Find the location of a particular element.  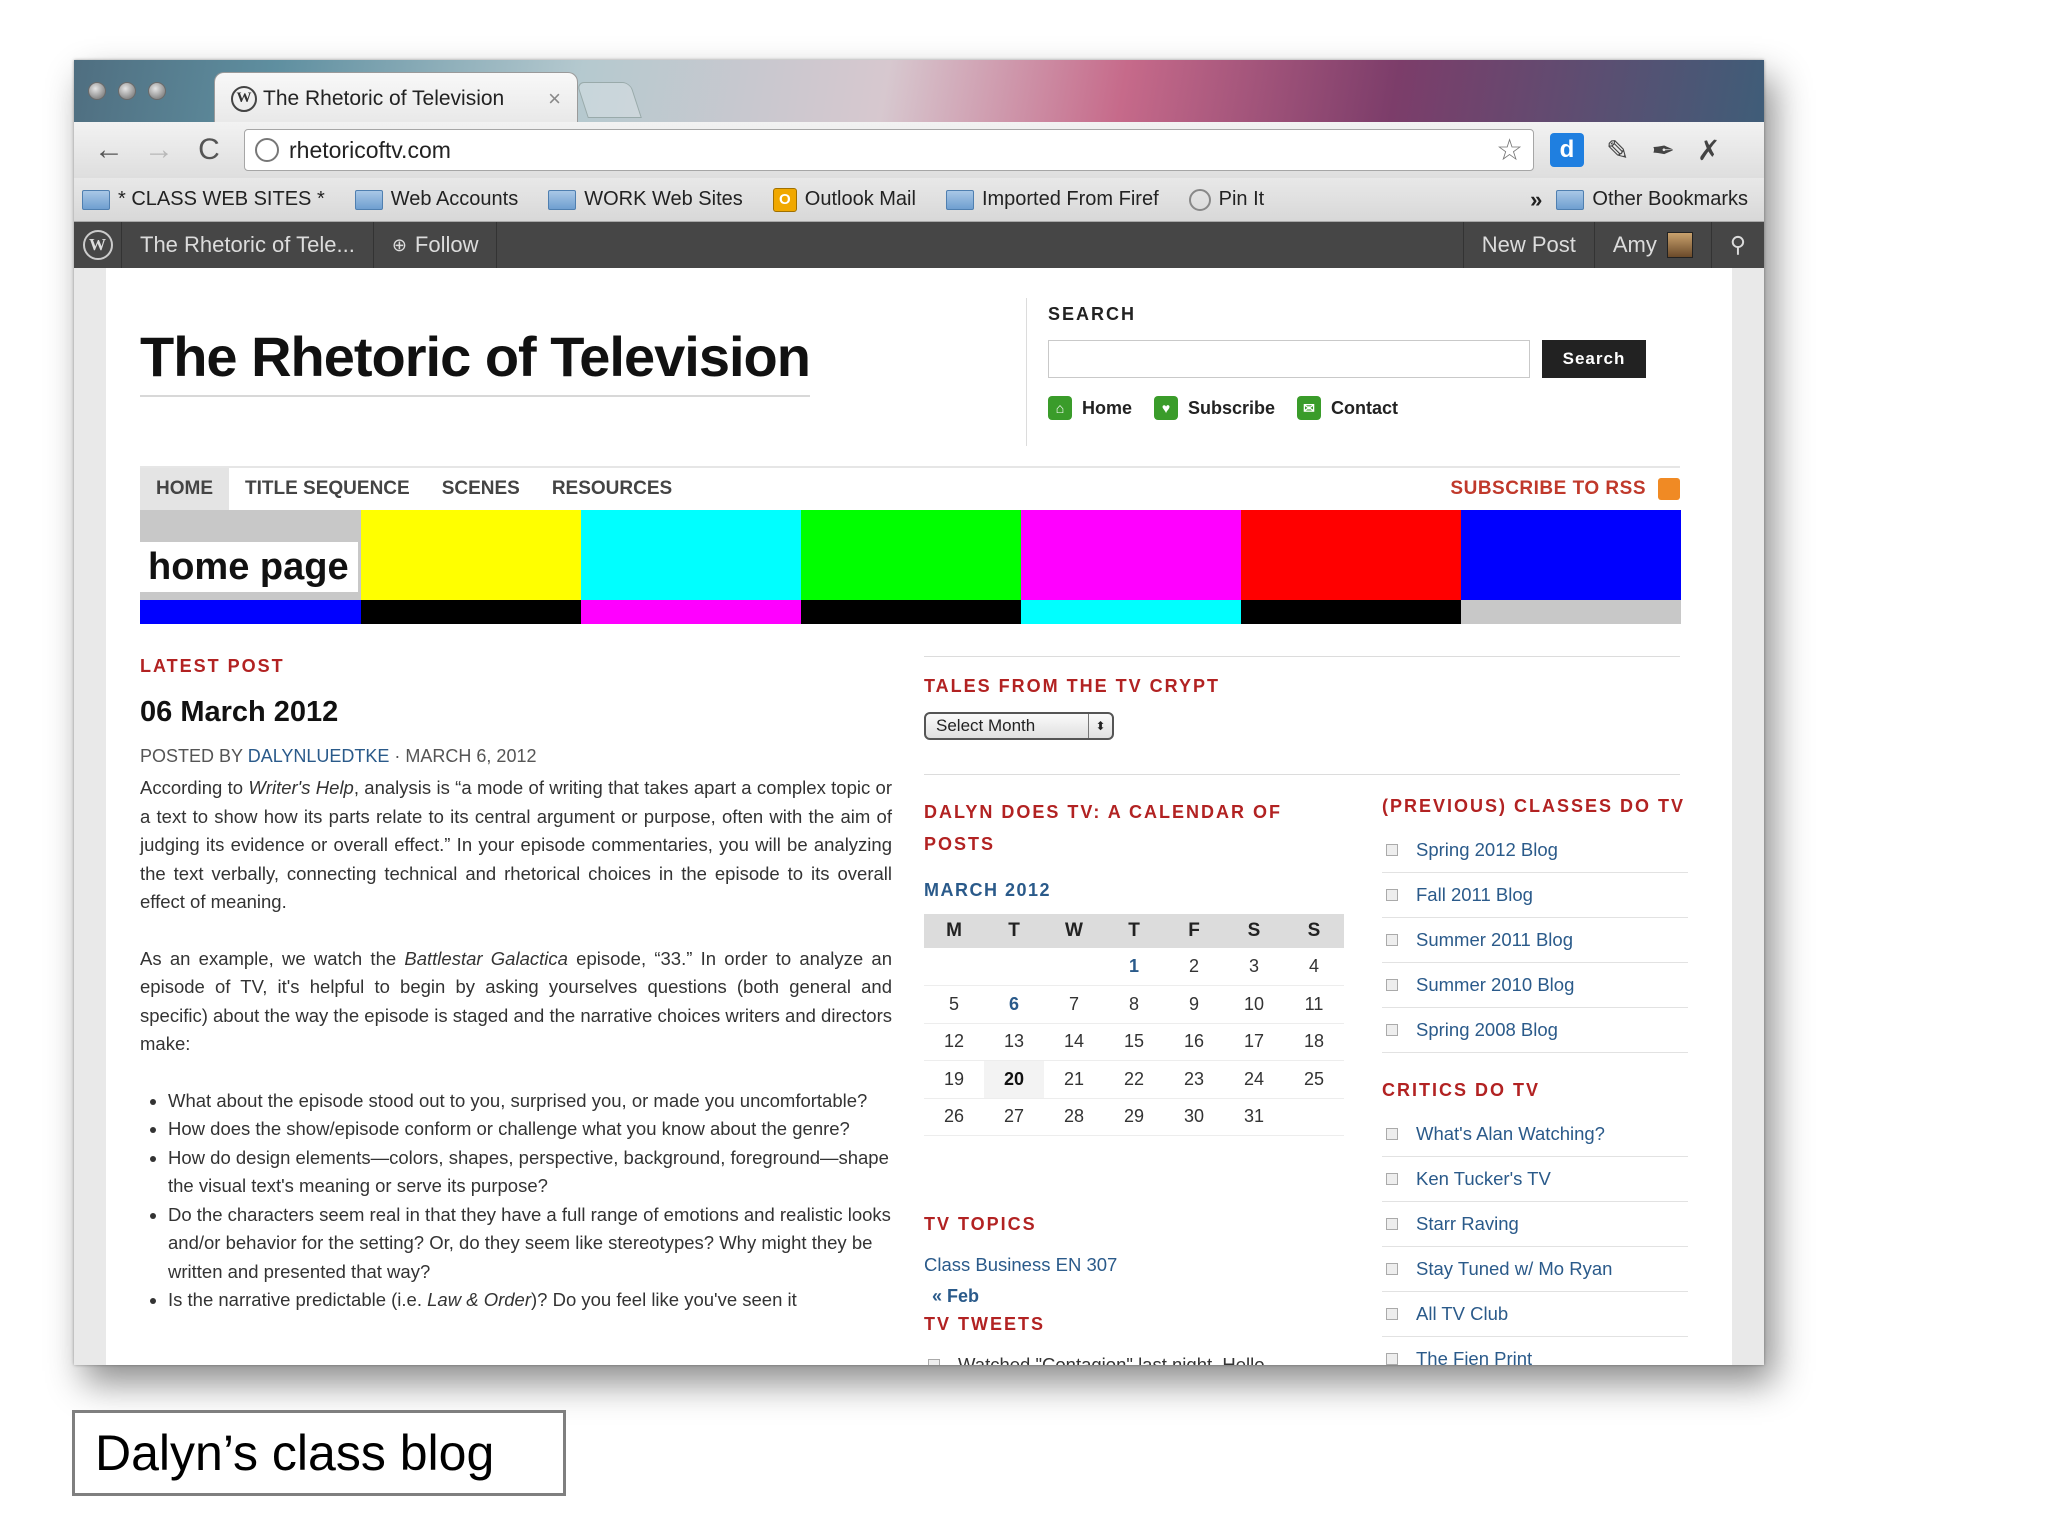

nav-resources: RESOURCES is located at coordinates (612, 489).